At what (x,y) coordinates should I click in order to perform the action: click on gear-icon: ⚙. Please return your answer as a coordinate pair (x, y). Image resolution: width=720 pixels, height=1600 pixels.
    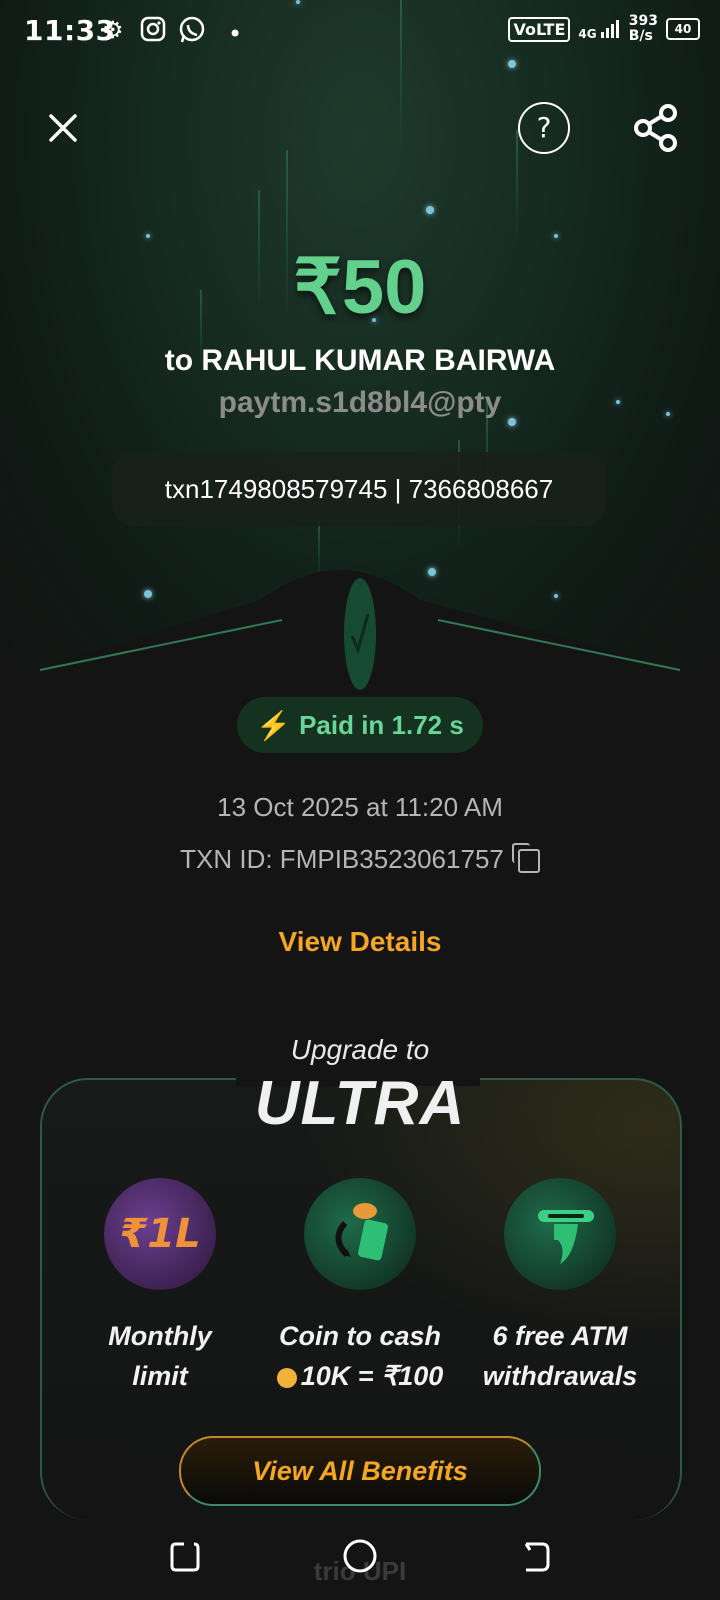
    Looking at the image, I should click on (113, 30).